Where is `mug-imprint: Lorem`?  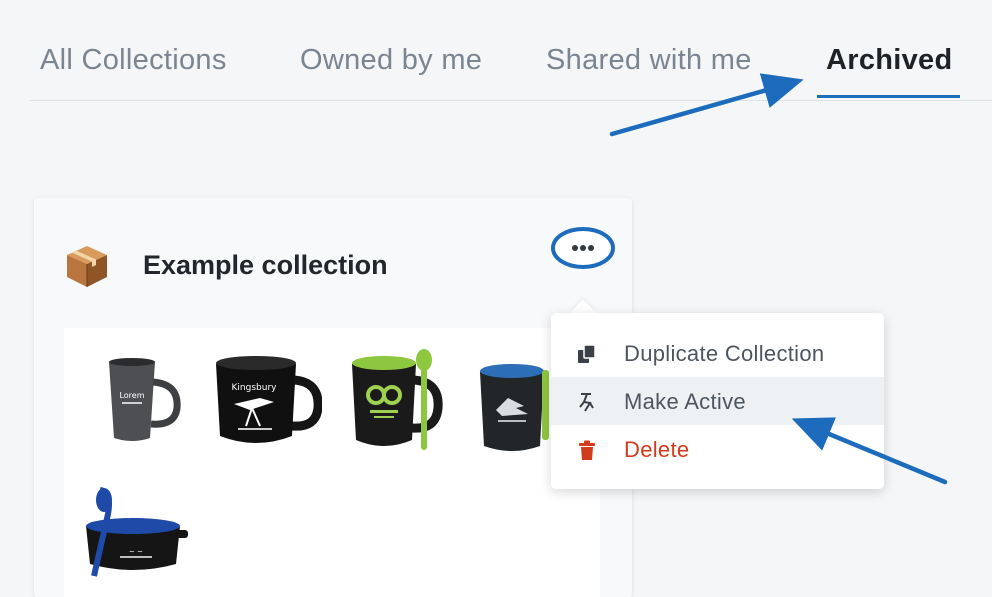 mug-imprint: Lorem is located at coordinates (131, 395).